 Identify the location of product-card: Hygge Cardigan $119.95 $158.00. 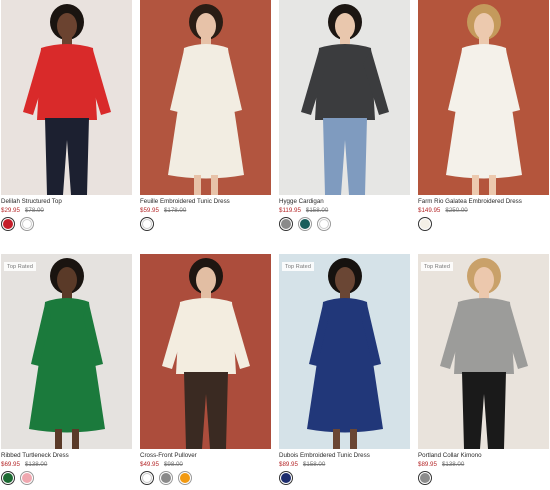
(344, 115).